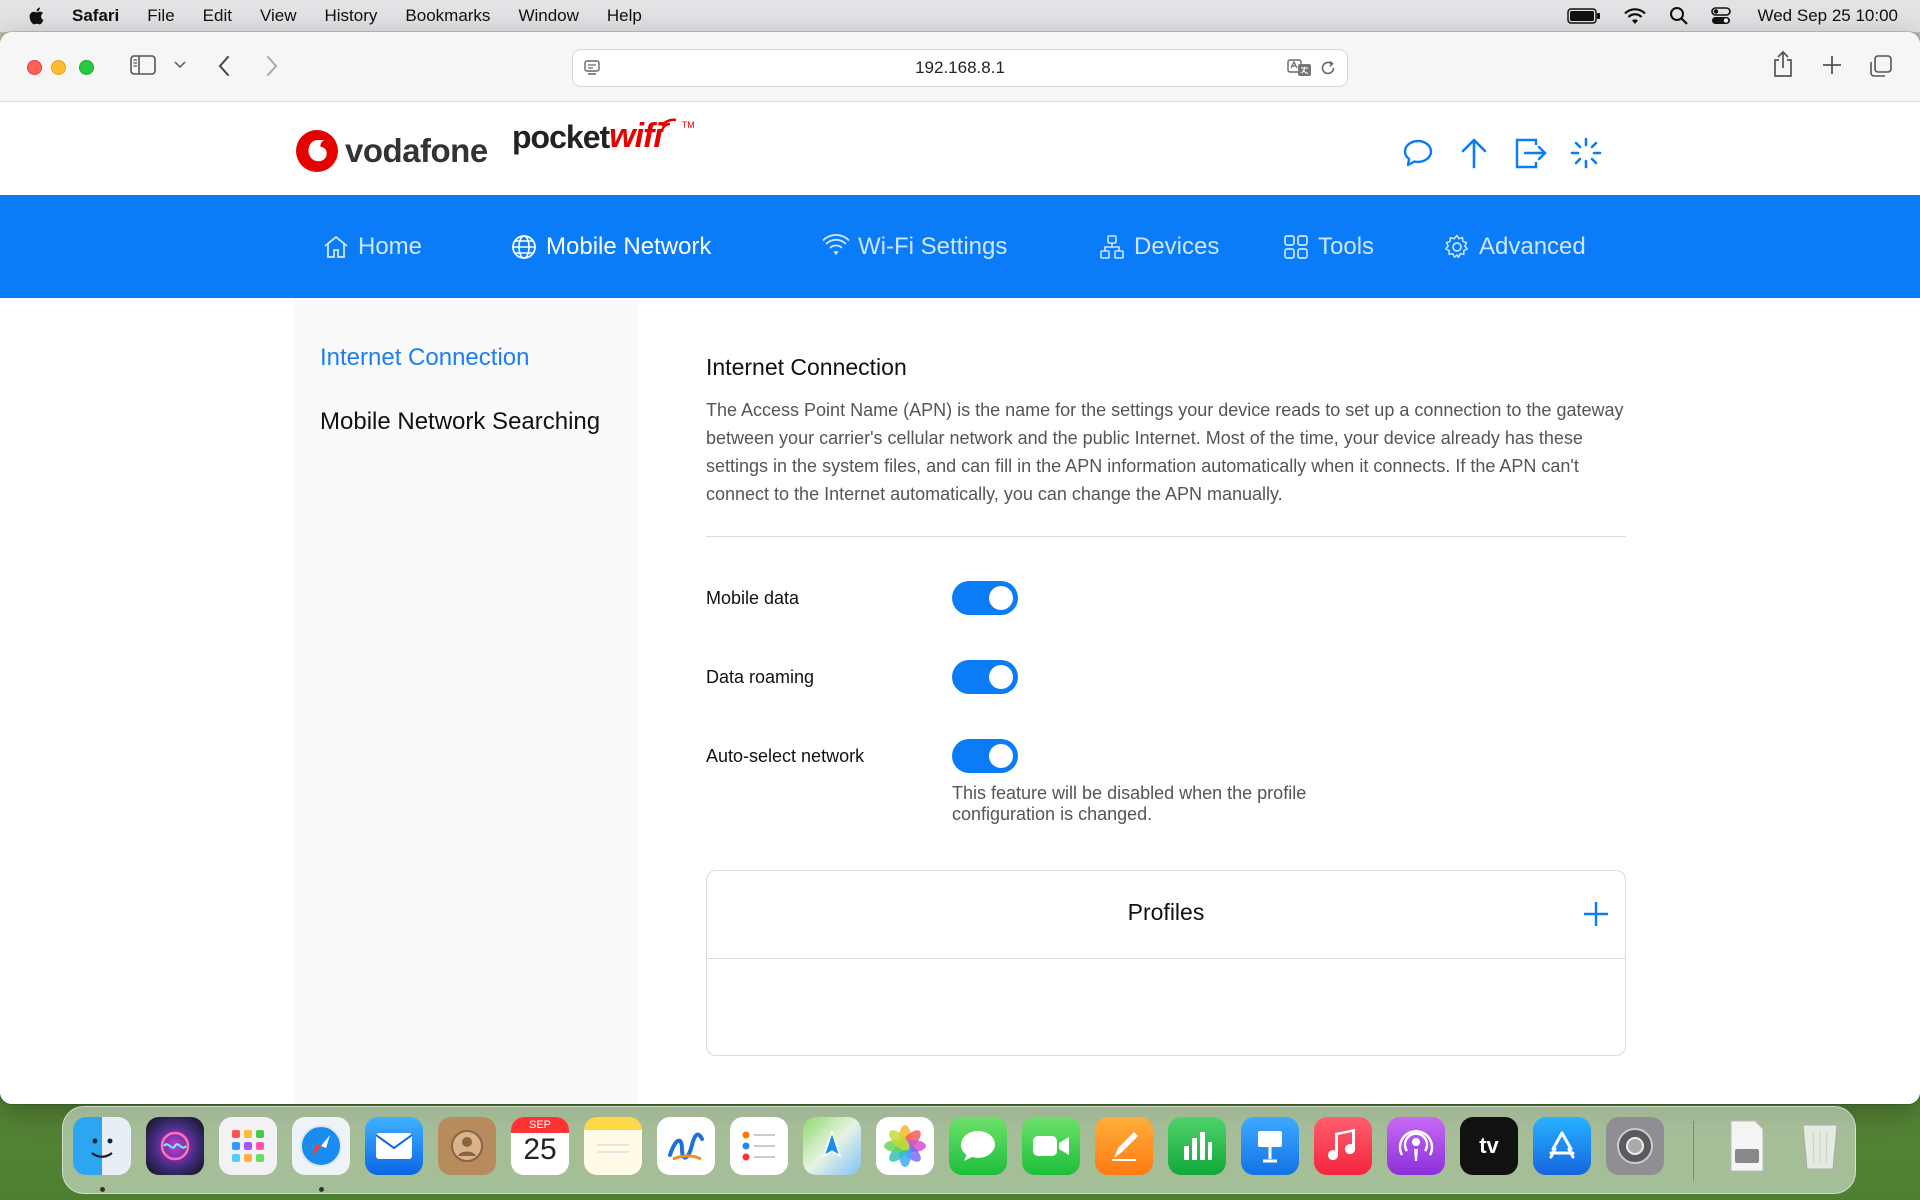 The image size is (1920, 1200). I want to click on photos-icon, so click(905, 1146).